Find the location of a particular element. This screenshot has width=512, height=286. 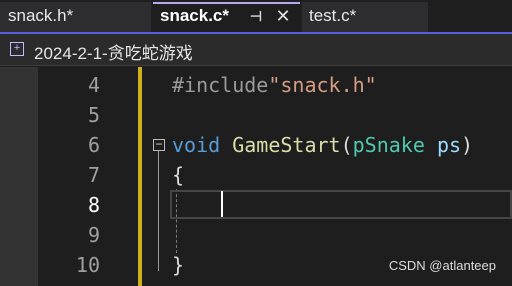

code-line-6: void GameStart(pSnake ps) is located at coordinates (322, 145).